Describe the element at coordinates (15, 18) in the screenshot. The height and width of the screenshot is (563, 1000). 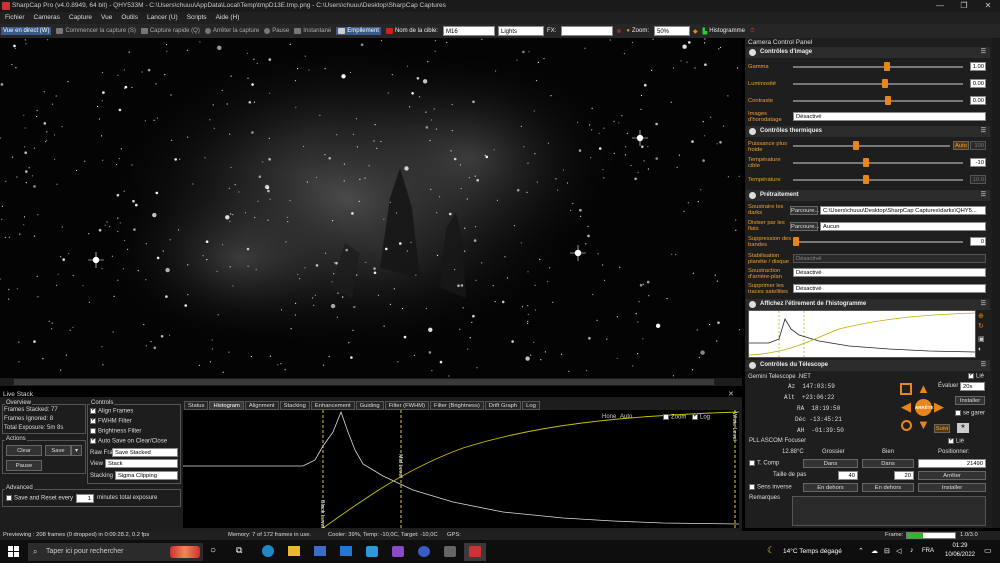
I see `menu-fichier: Fichier` at that location.